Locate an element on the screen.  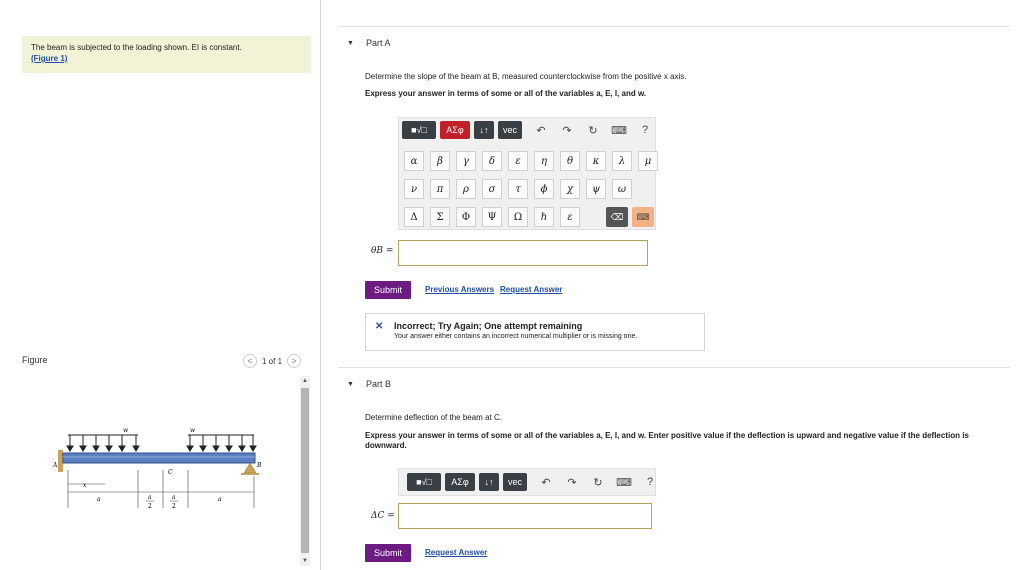
keyboard-toggle-icon: ⌨ is located at coordinates (643, 217).